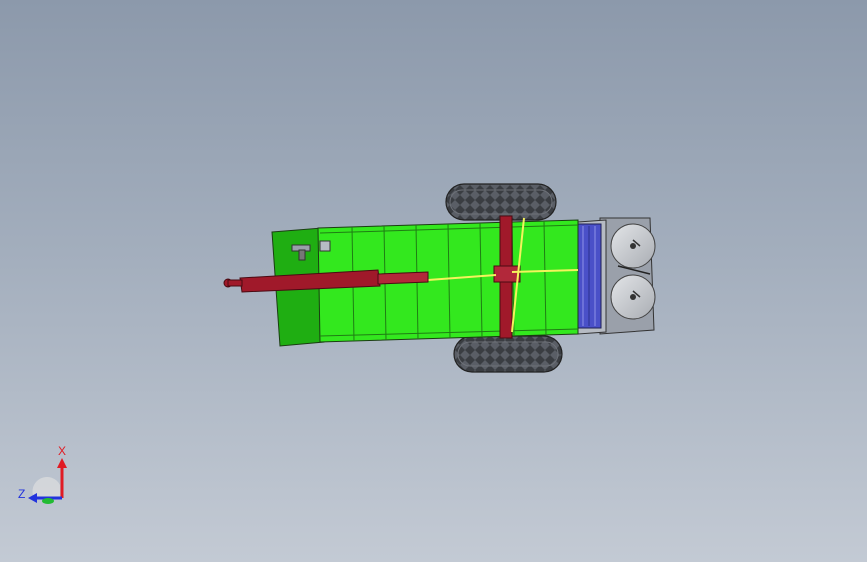 The width and height of the screenshot is (867, 562). What do you see at coordinates (633, 297) in the screenshot?
I see `spreader-disc-bottom` at bounding box center [633, 297].